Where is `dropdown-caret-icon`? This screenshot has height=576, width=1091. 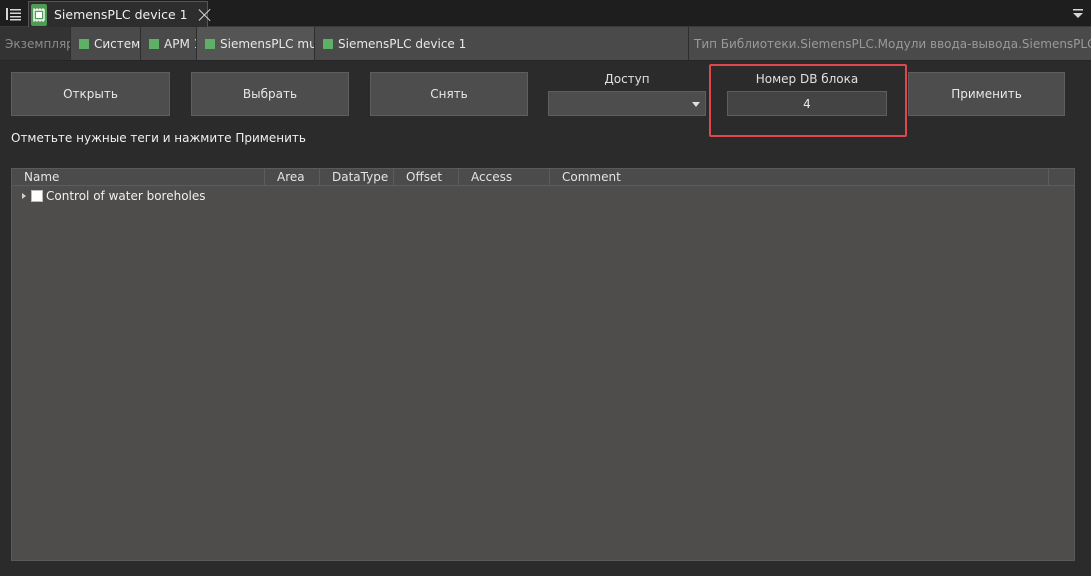 dropdown-caret-icon is located at coordinates (696, 104).